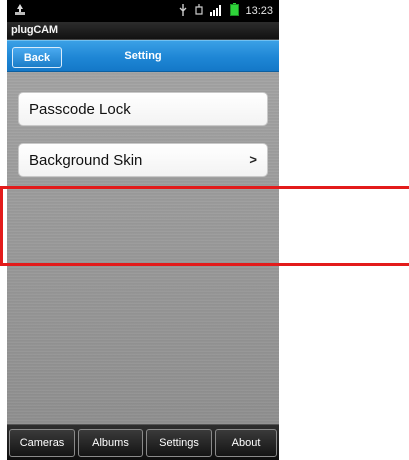 This screenshot has height=460, width=409. Describe the element at coordinates (235, 11) in the screenshot. I see `battery-icon` at that location.